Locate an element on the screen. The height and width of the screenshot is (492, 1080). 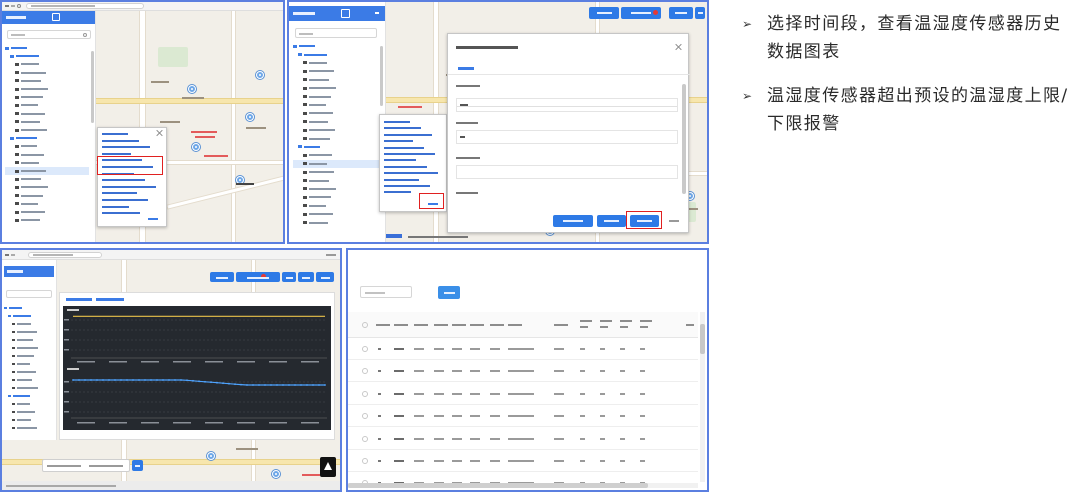
select-all-checkbox is located at coordinates (365, 325).